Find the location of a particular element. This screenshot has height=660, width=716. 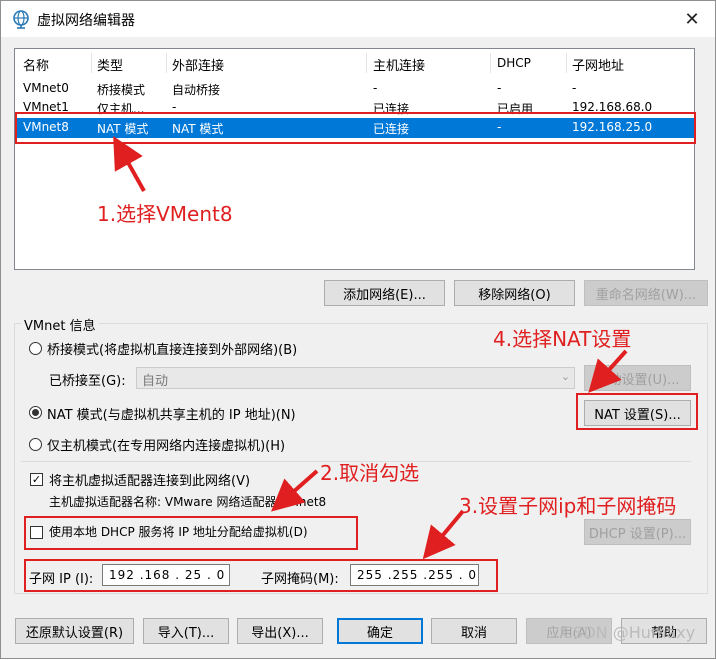

remove-network-button: 移除网络(O) is located at coordinates (514, 293).